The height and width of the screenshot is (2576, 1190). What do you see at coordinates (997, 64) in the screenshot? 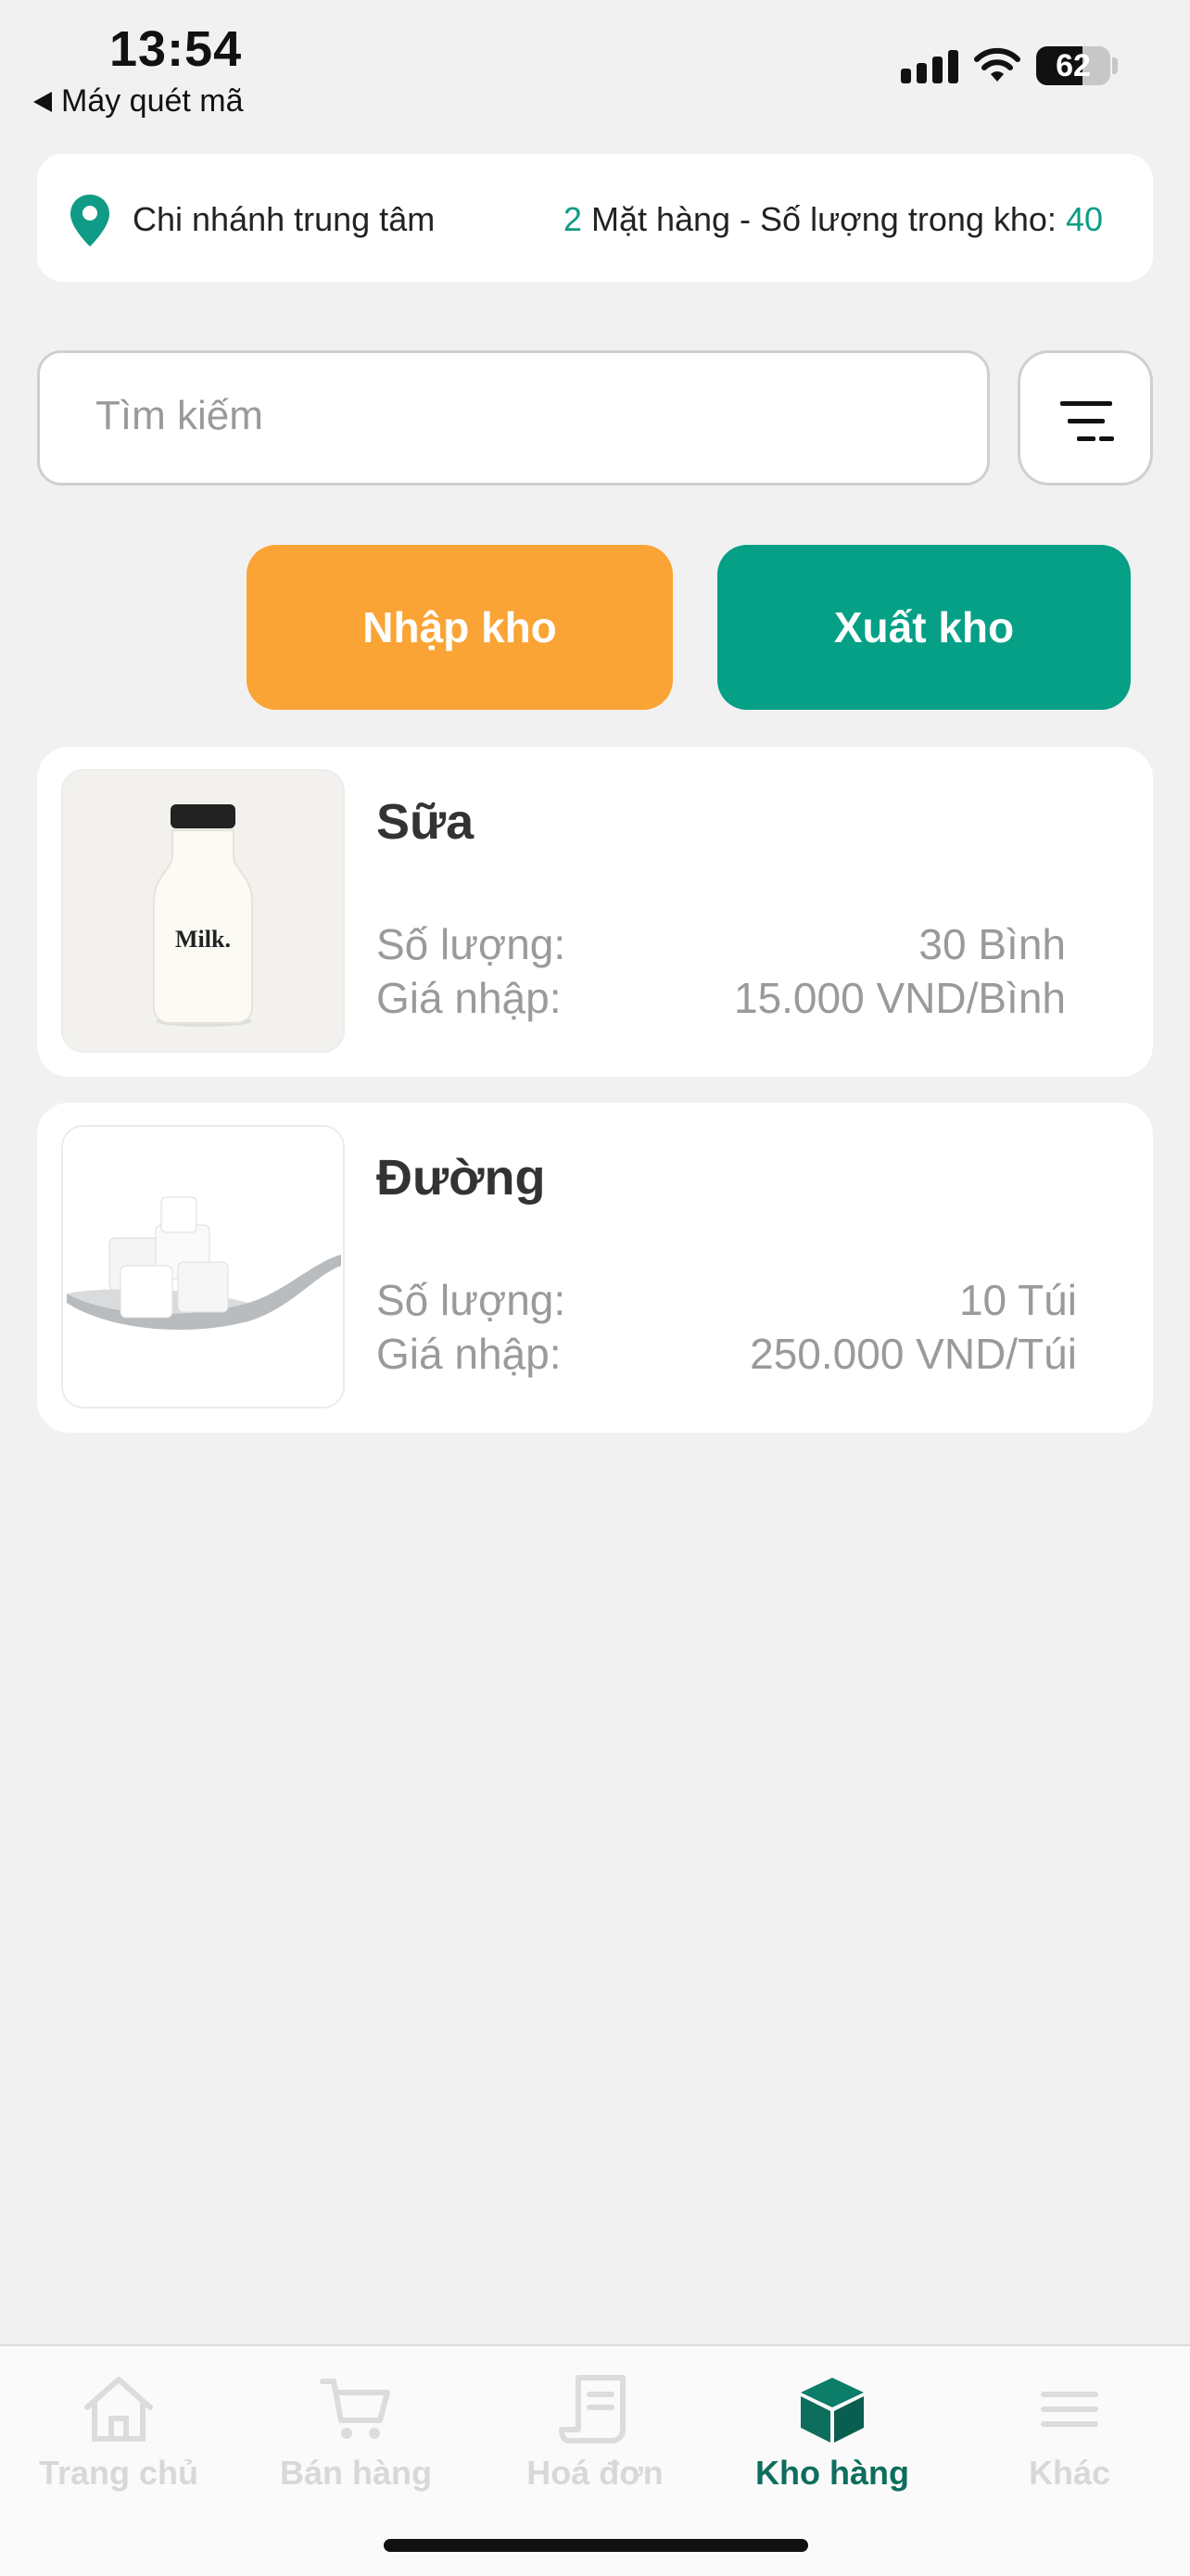
I see `wifi-icon` at bounding box center [997, 64].